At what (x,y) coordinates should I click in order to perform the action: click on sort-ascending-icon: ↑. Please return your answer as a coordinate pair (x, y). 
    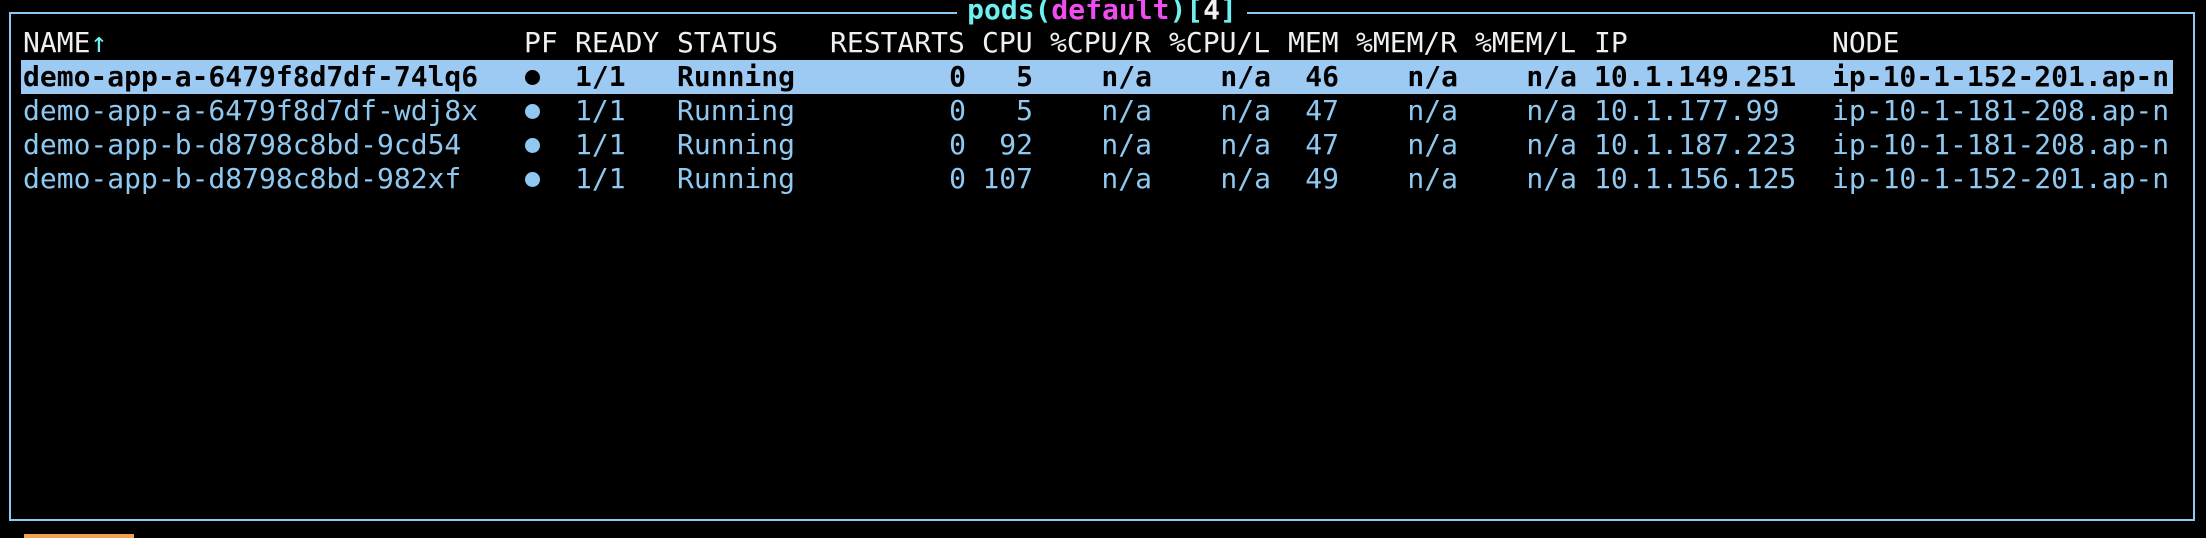
    Looking at the image, I should click on (99, 42).